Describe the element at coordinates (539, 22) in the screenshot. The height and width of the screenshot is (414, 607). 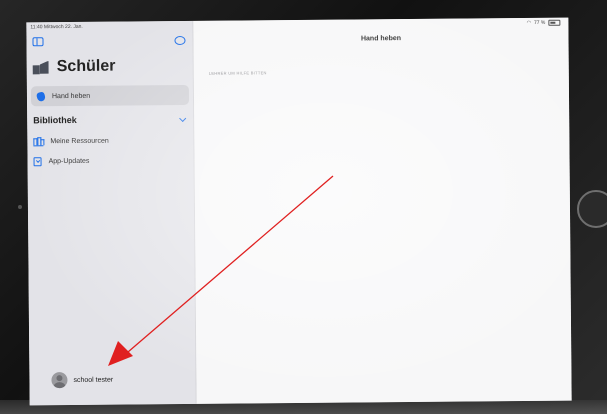
I see `battery-percent: 77 %` at that location.